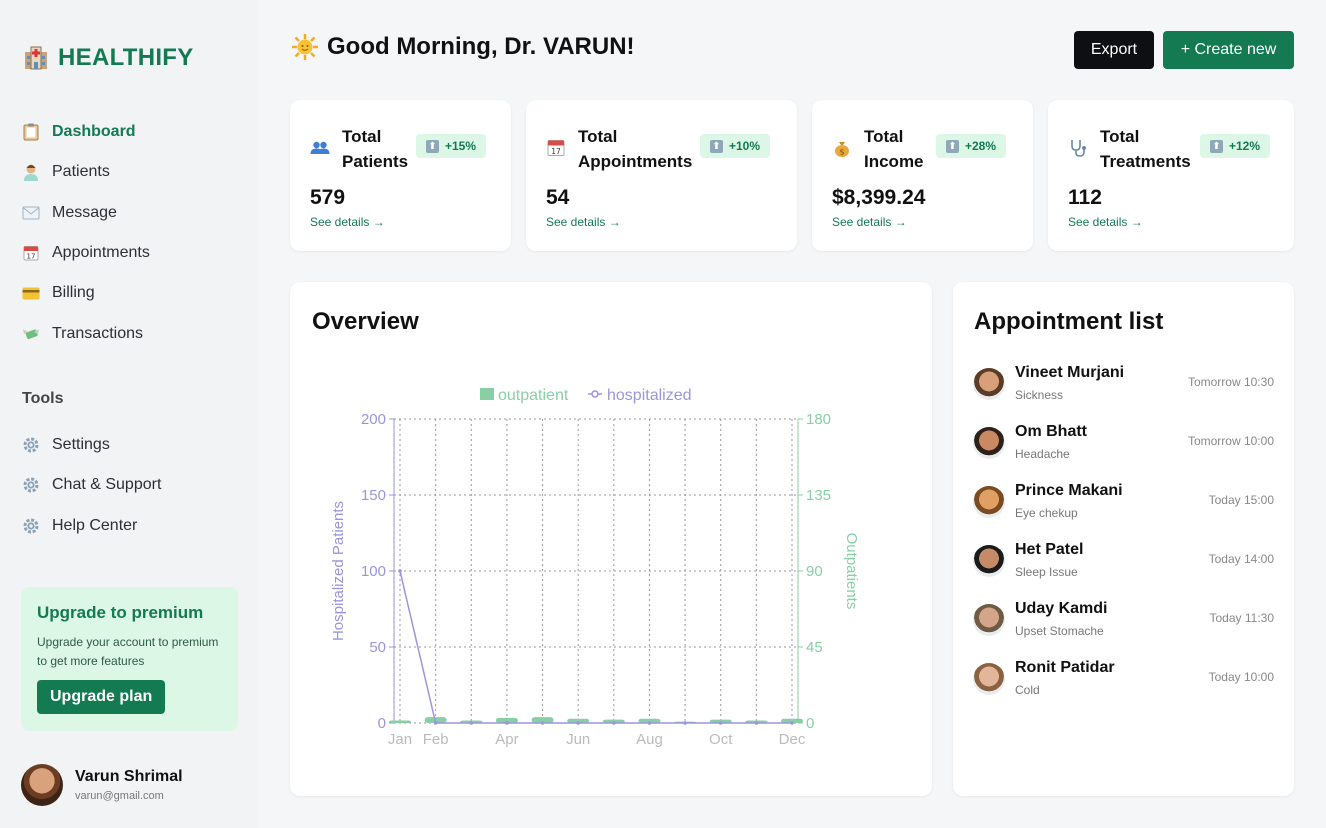 Image resolution: width=1326 pixels, height=828 pixels. I want to click on appointment-item: Uday Kamdi Upset Stomache Today 11:30, so click(1123, 622).